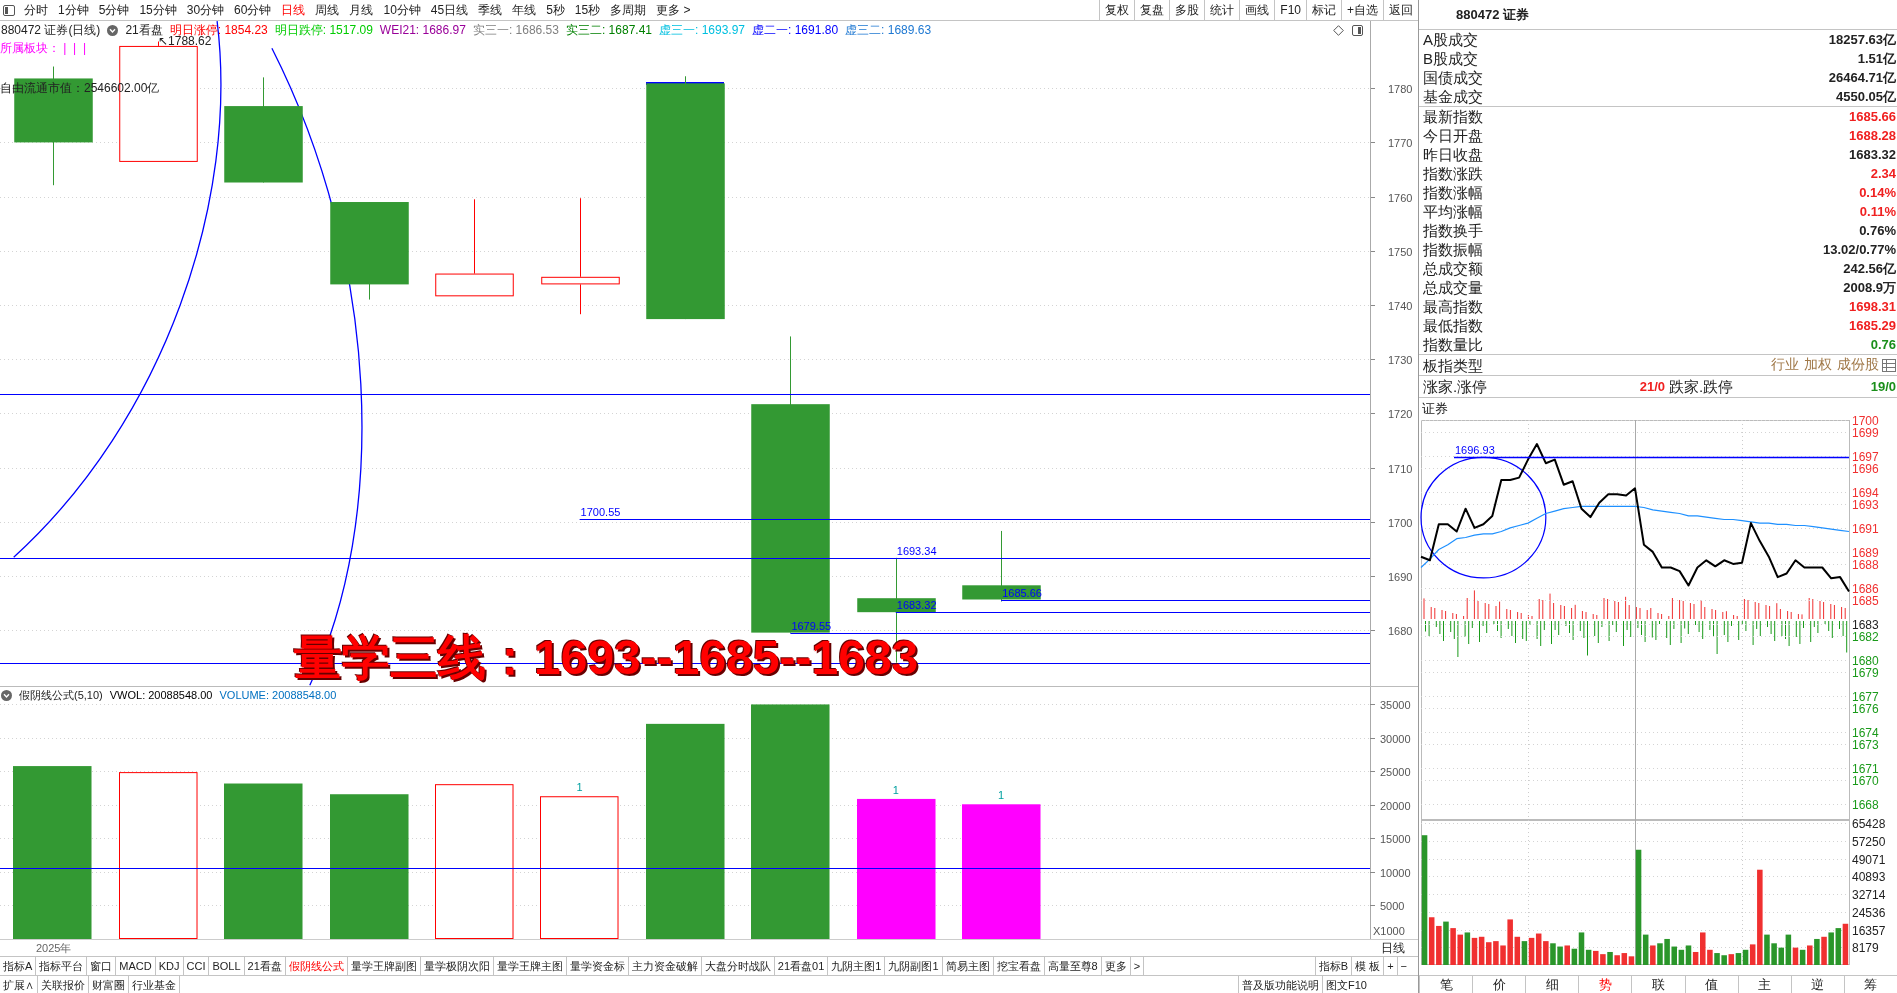 This screenshot has width=1897, height=993. I want to click on stat-label: 今日开盘, so click(1453, 135).